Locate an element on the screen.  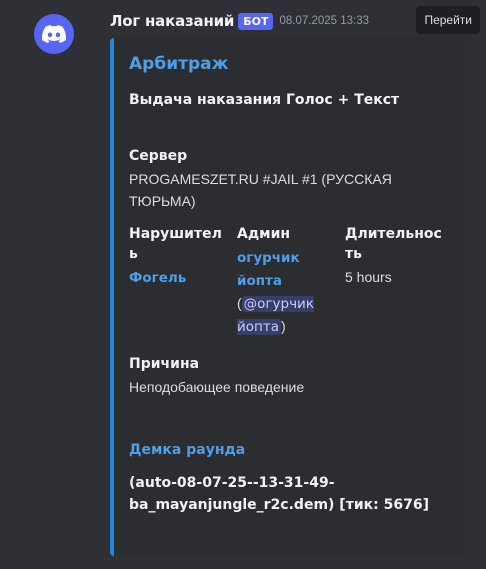
field-demo-name: Демка раунда is located at coordinates (187, 450).